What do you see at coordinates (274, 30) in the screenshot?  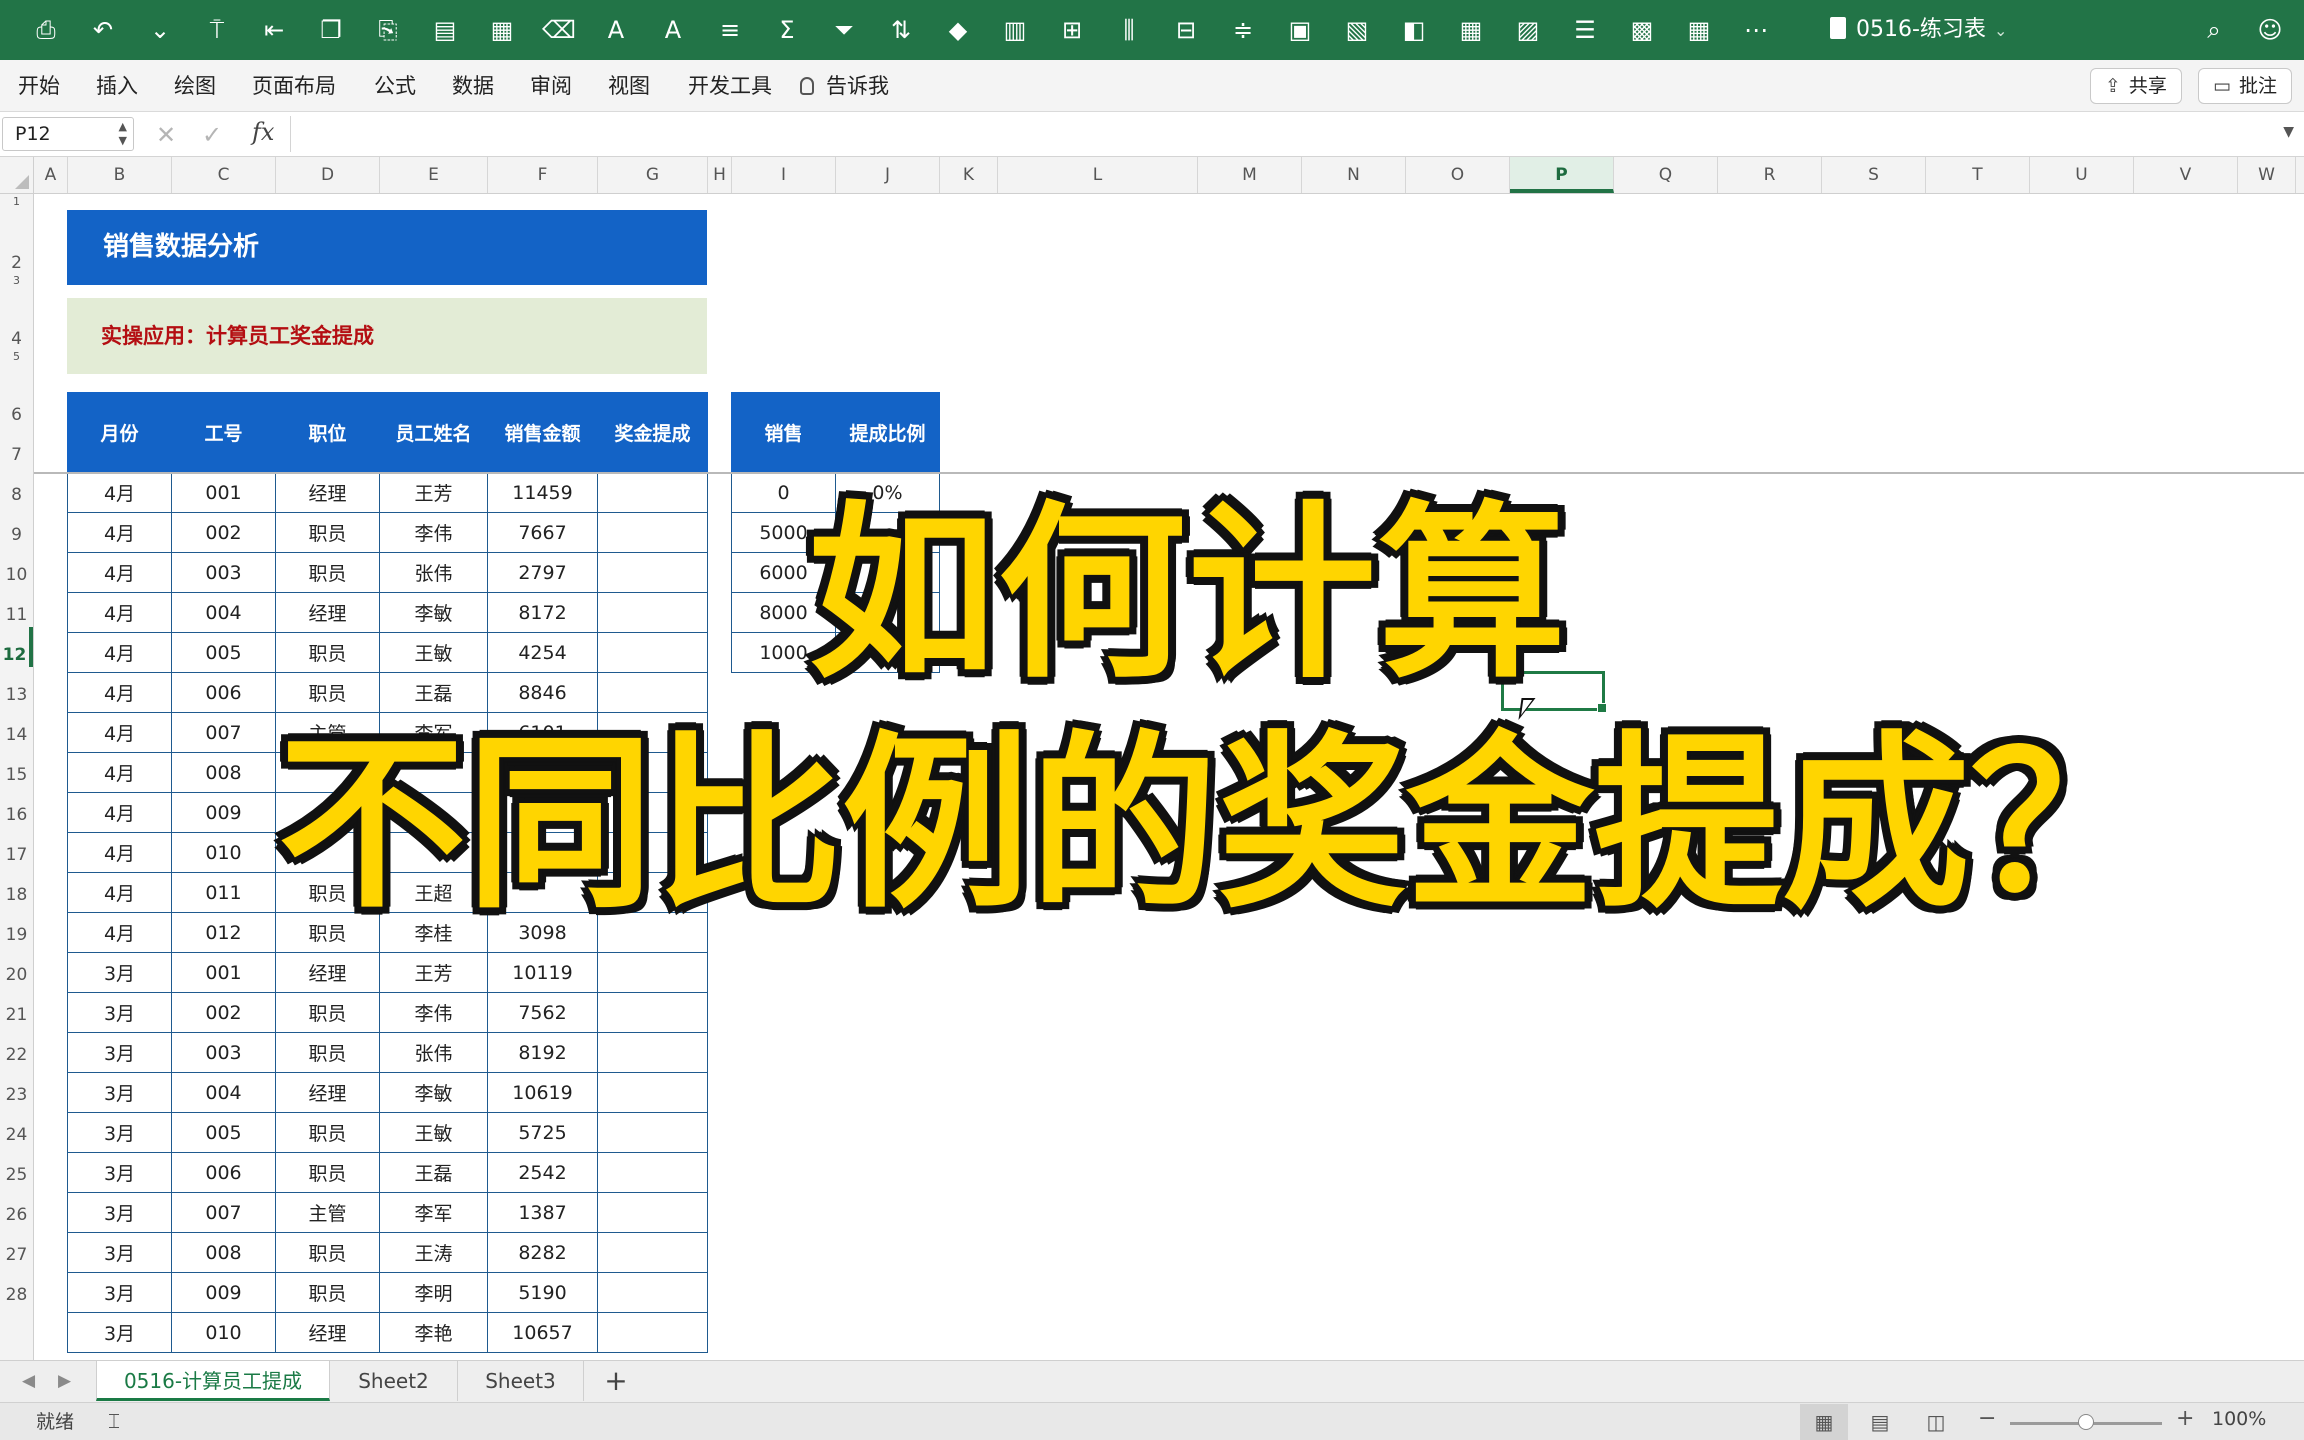 I see `indent-icon: ⇤` at bounding box center [274, 30].